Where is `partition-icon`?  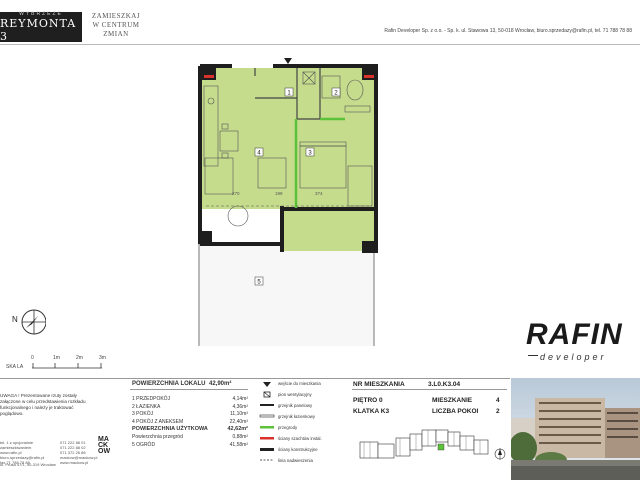 partition-icon is located at coordinates (267, 427).